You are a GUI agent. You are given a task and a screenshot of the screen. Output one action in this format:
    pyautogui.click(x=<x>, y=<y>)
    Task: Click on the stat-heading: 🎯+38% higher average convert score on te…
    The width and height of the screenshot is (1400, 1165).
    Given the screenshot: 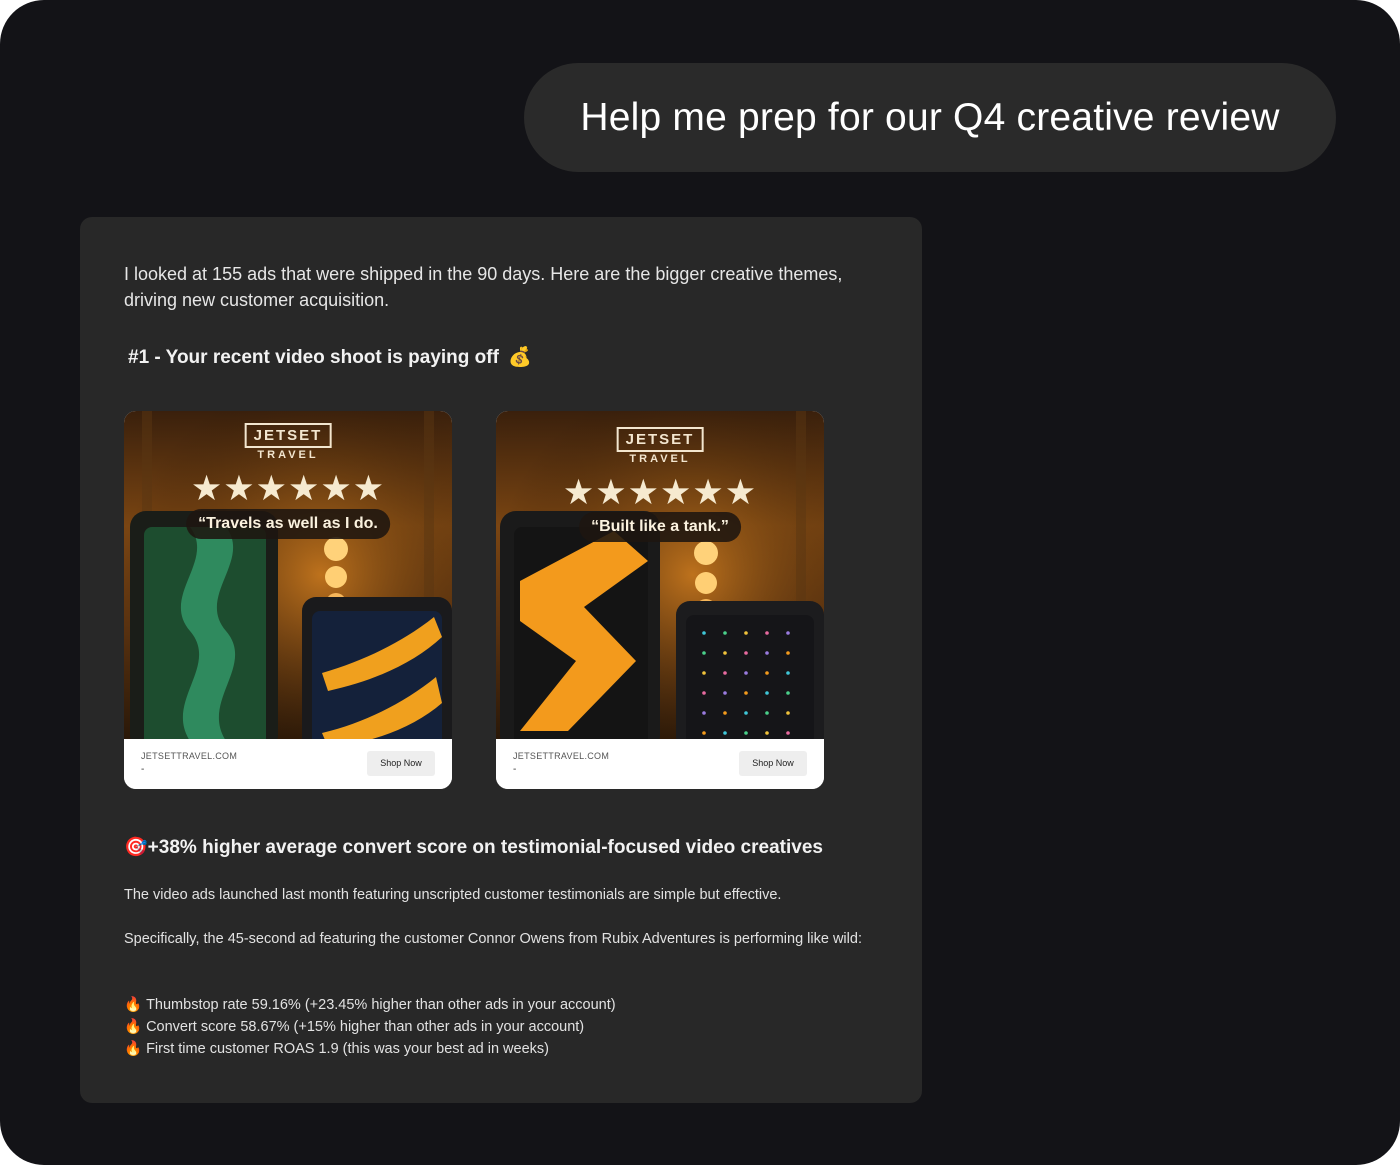 What is the action you would take?
    pyautogui.click(x=473, y=847)
    